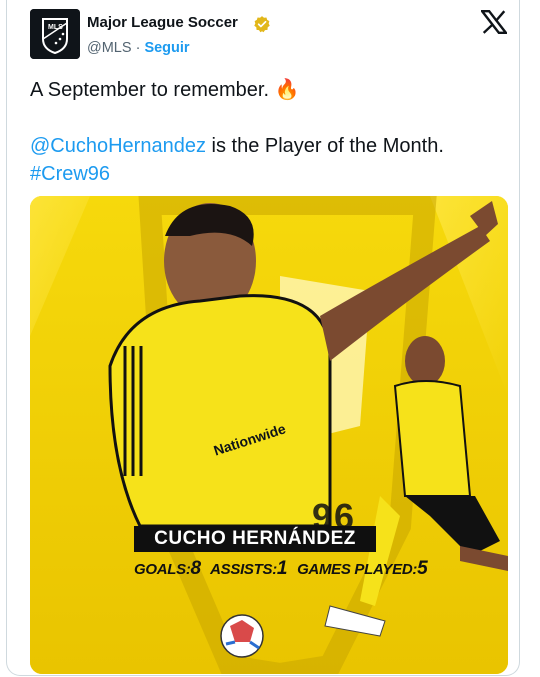 This screenshot has width=540, height=677. Describe the element at coordinates (166, 48) in the screenshot. I see `follow-button: Seguir` at that location.